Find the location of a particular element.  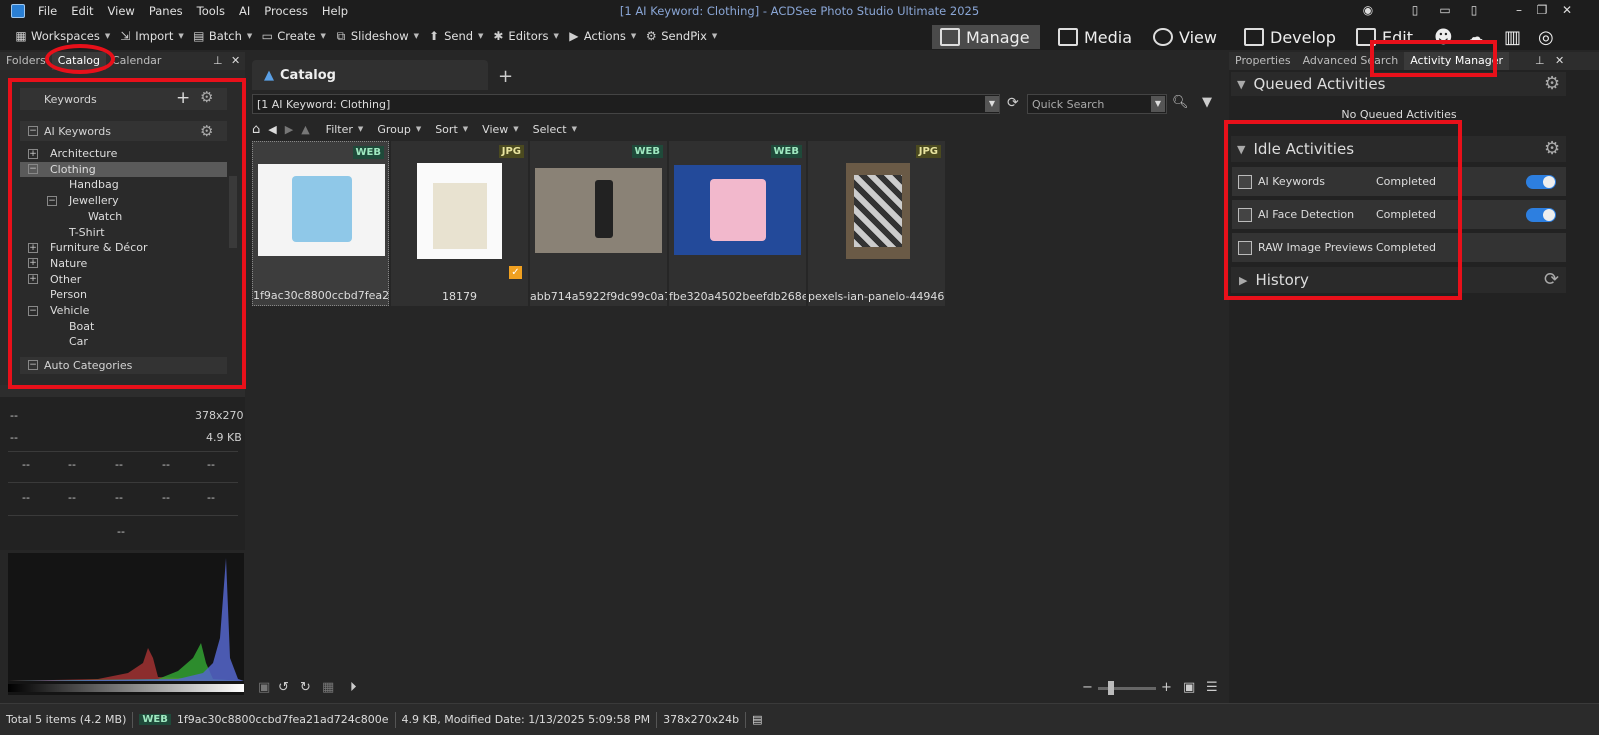

menu-tools: Tools is located at coordinates (211, 11).